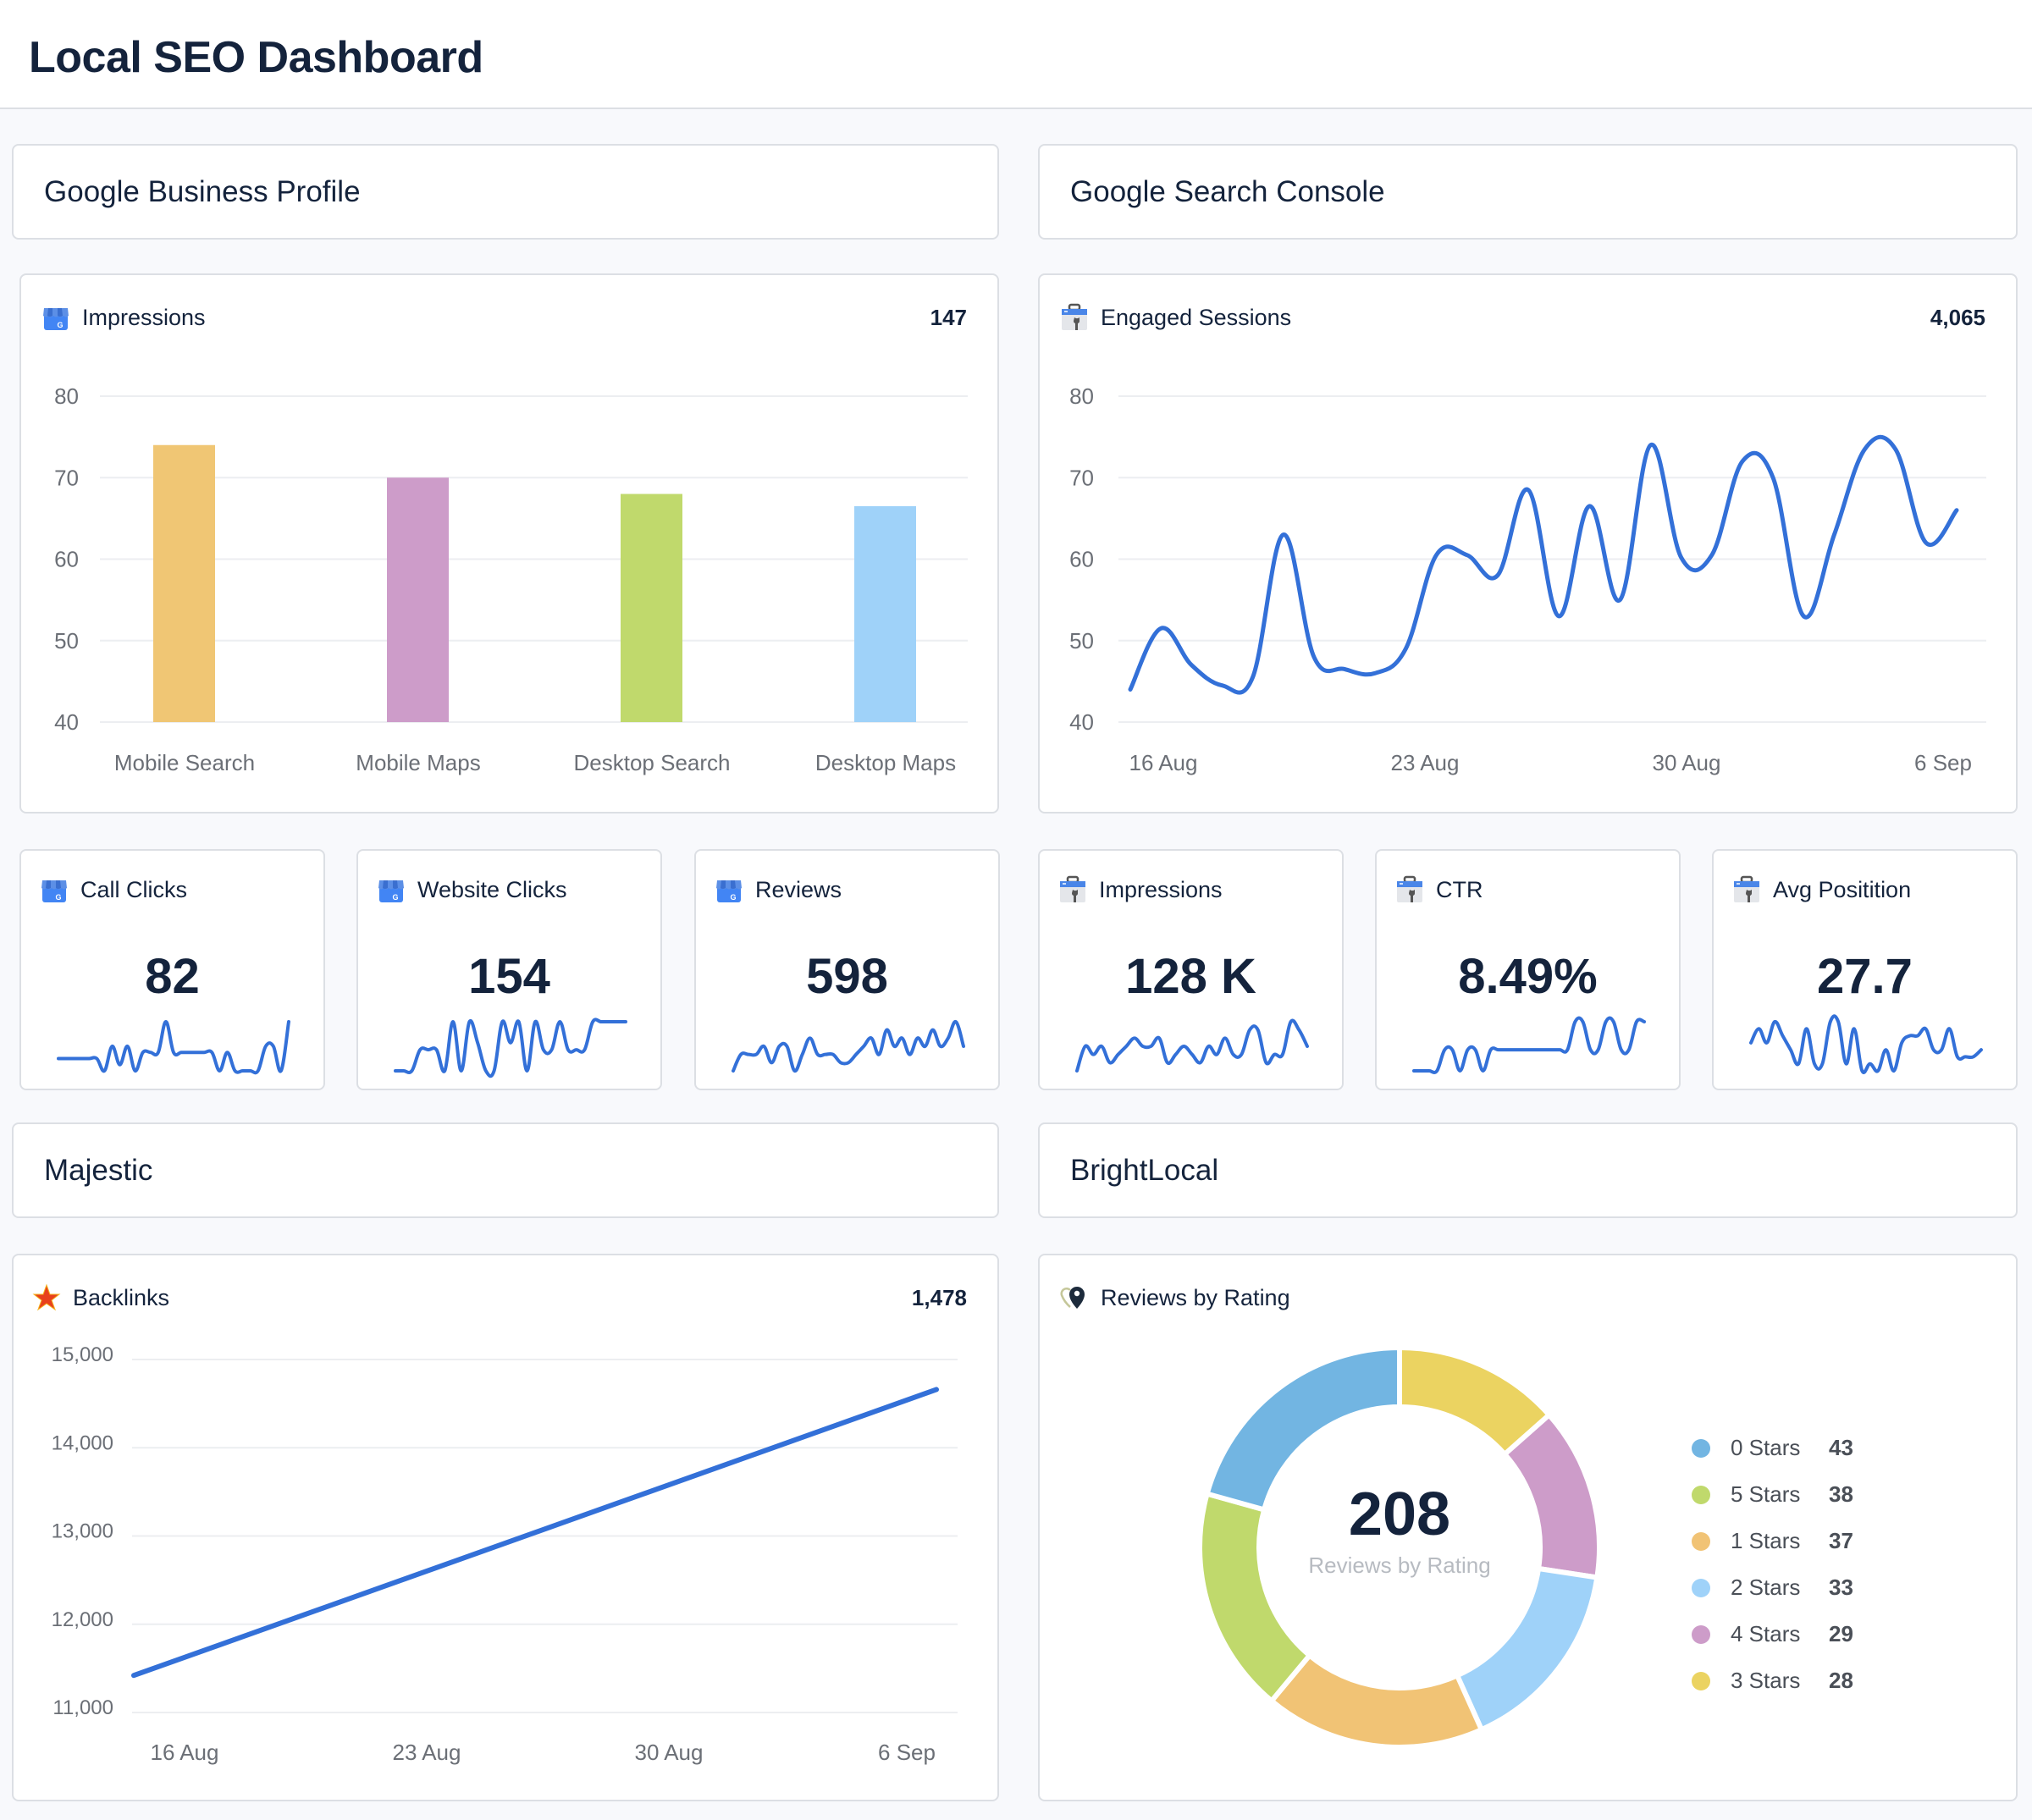  I want to click on x-tick-label: Mobile Search, so click(184, 762).